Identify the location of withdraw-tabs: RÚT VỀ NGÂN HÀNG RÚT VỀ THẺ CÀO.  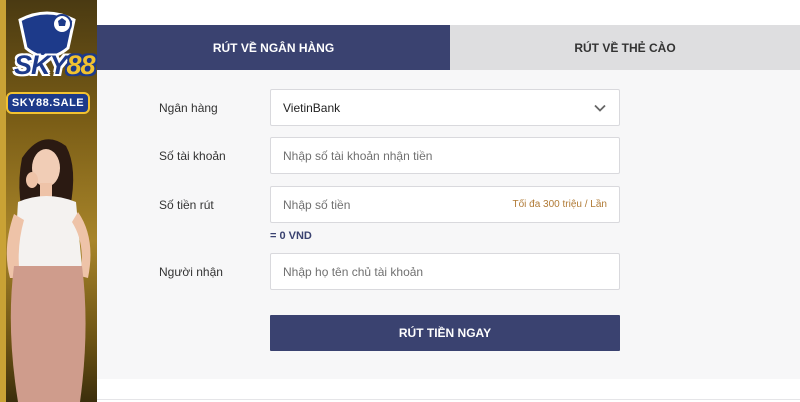
(448, 47).